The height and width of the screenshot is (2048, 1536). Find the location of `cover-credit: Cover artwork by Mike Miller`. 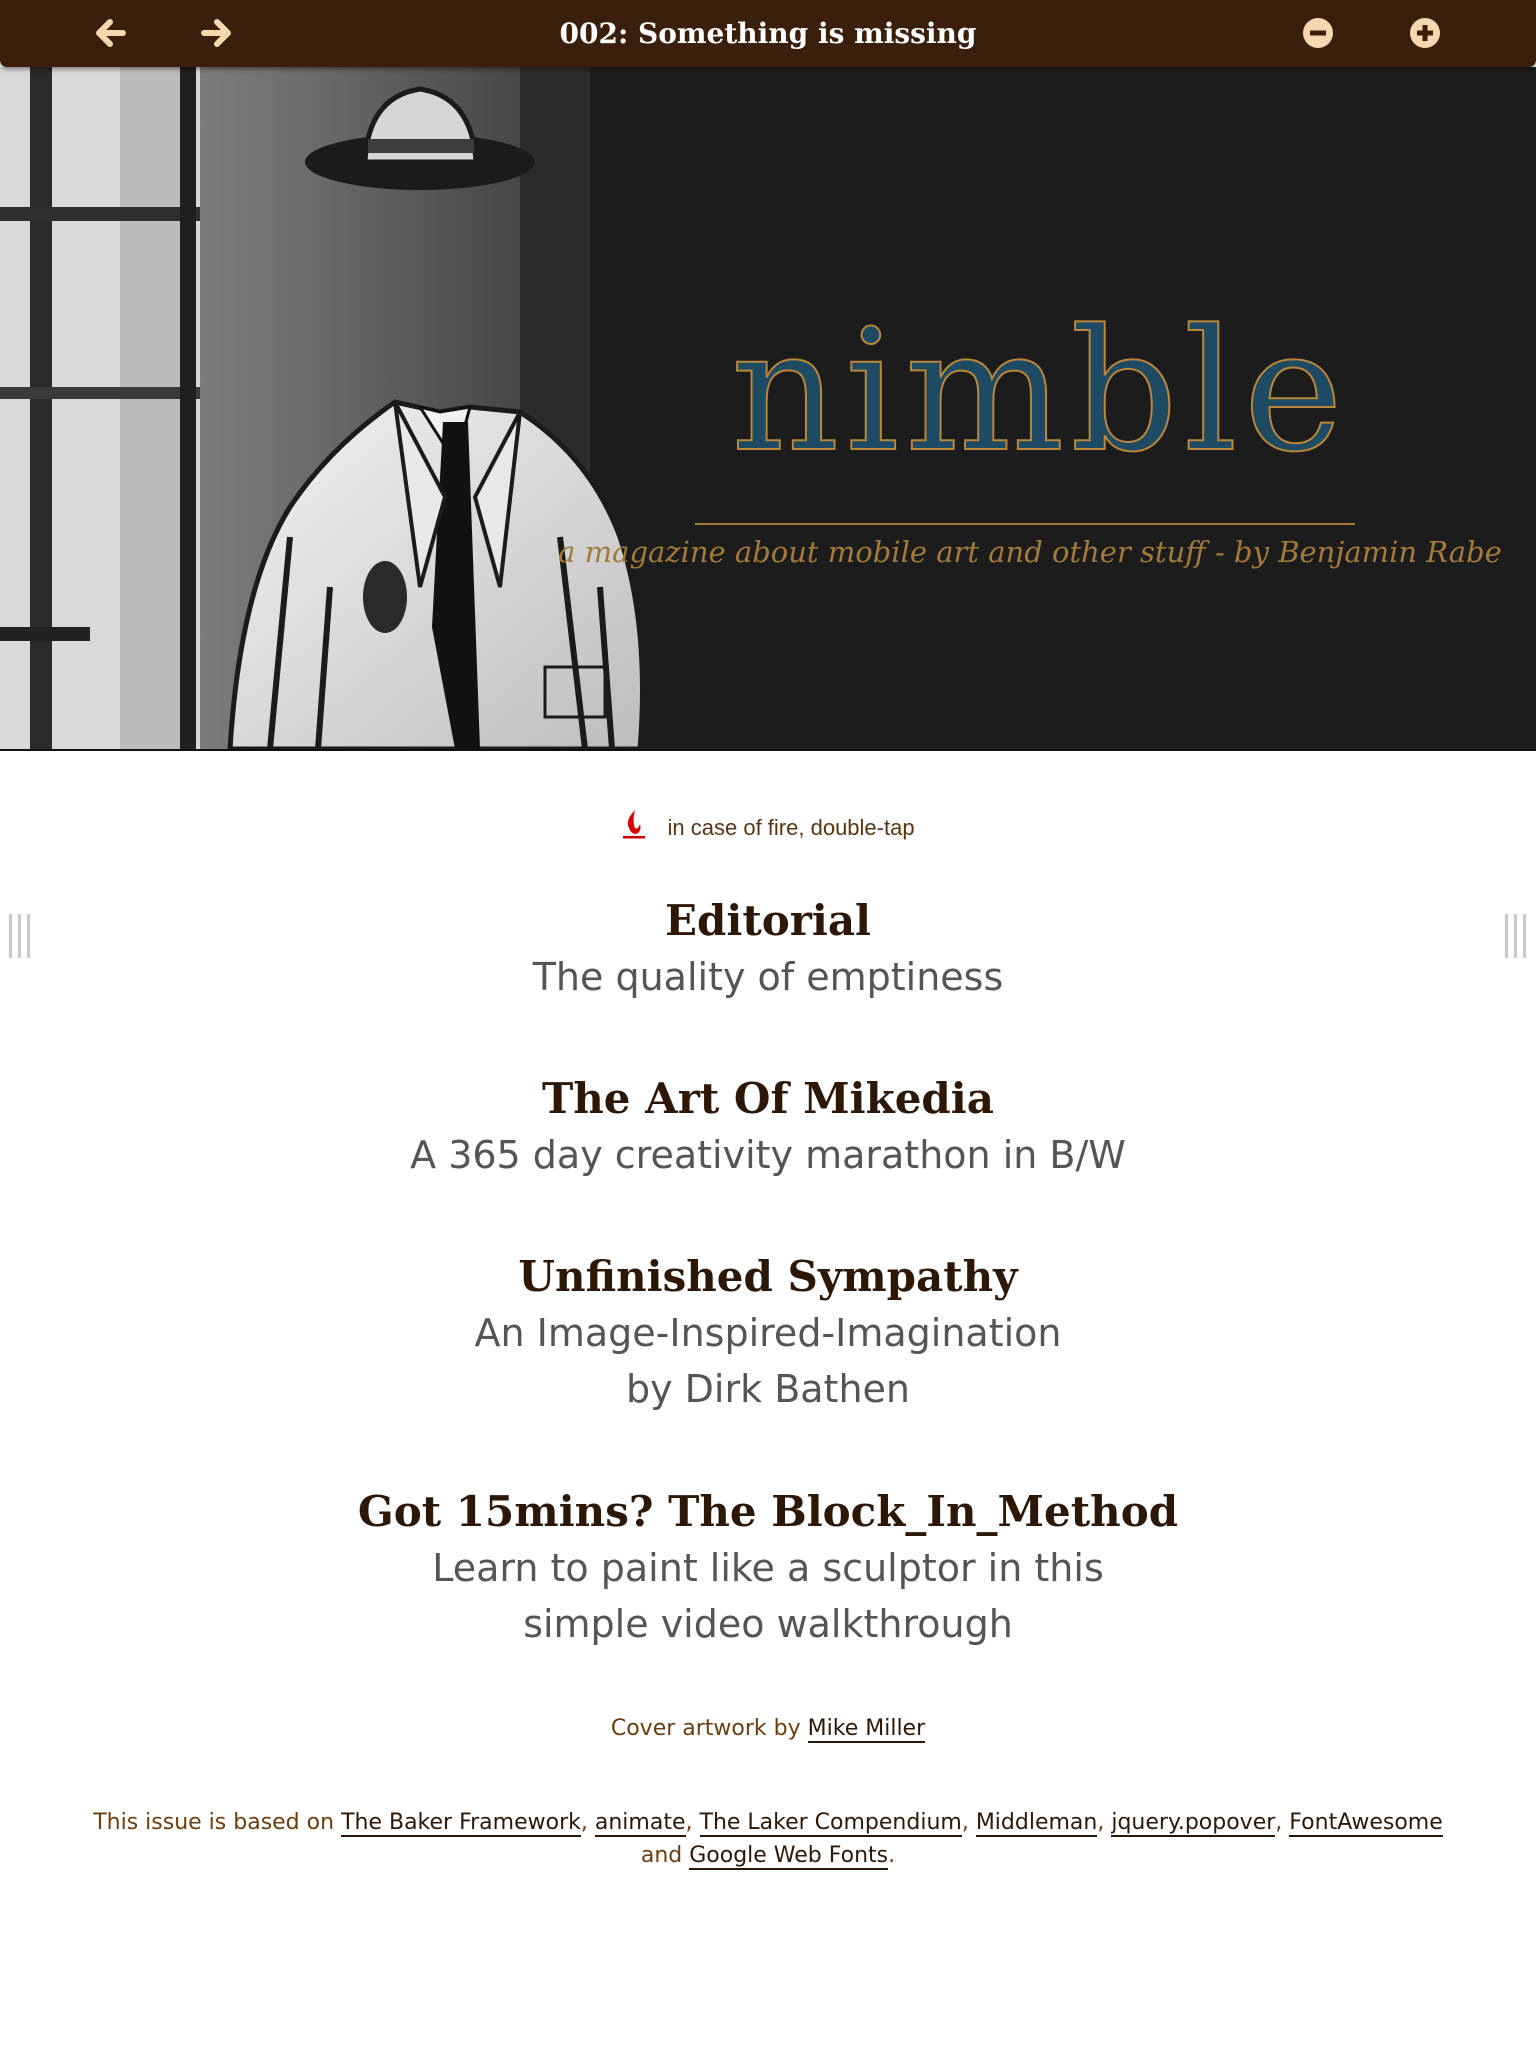

cover-credit: Cover artwork by Mike Miller is located at coordinates (768, 1729).